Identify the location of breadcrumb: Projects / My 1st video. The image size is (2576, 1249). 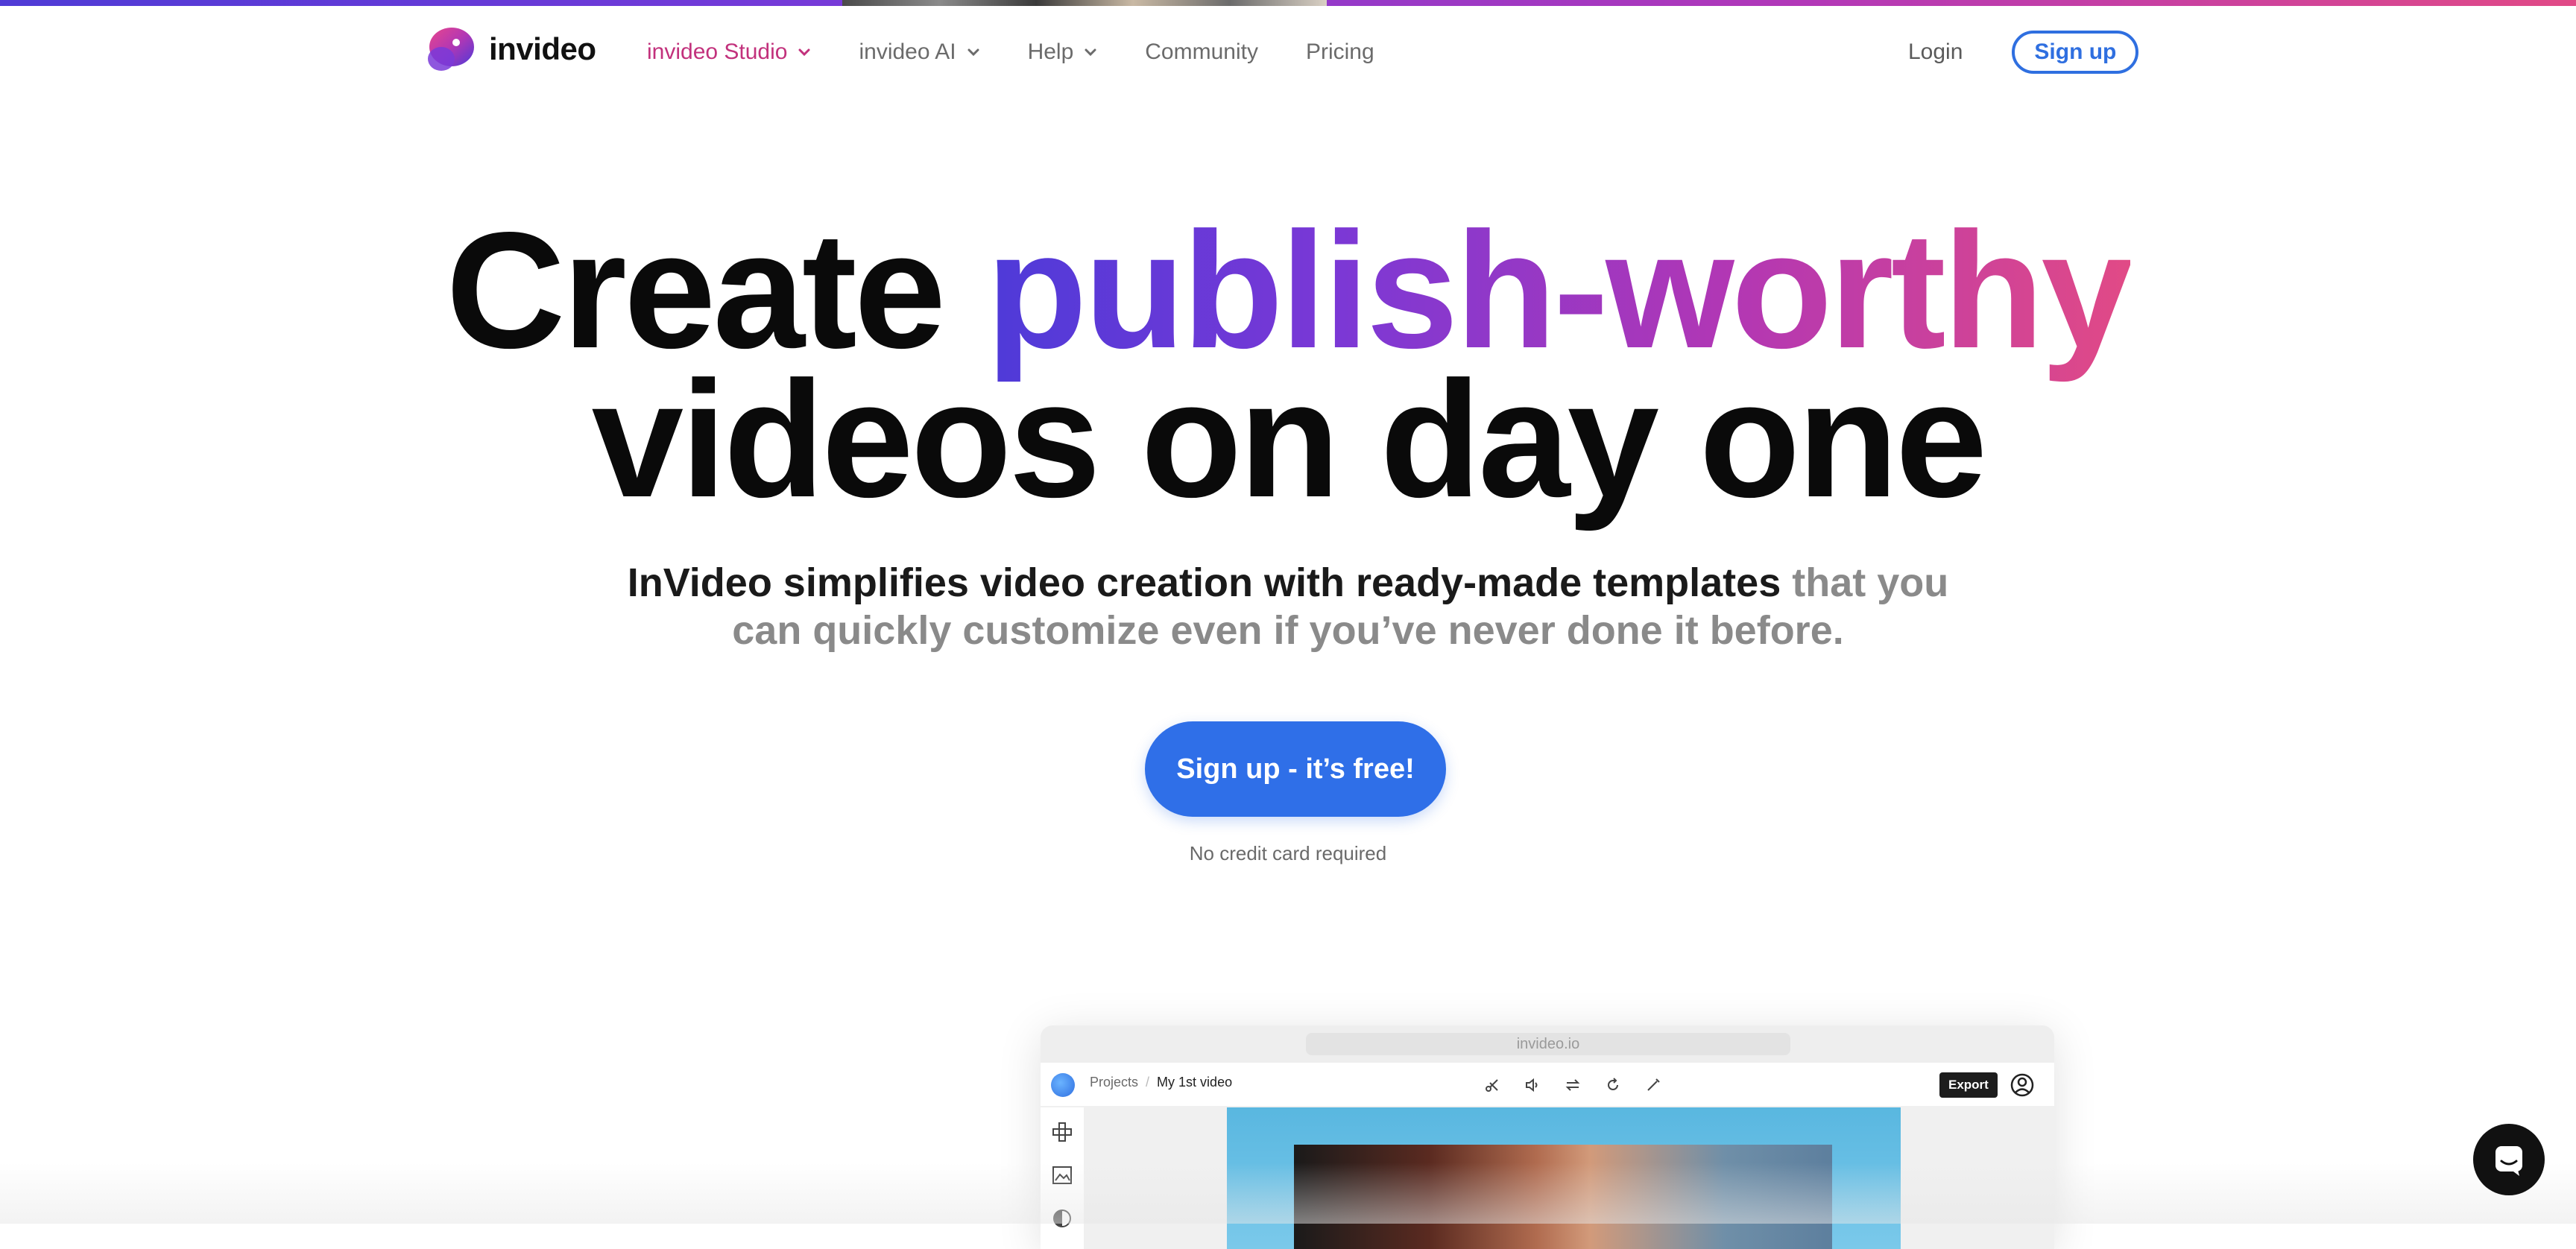
(1161, 1082).